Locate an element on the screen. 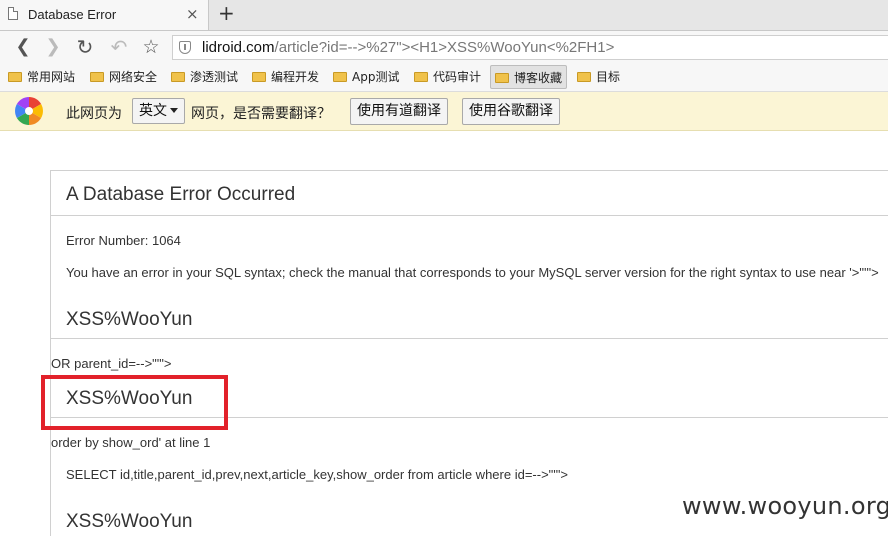 This screenshot has height=536, width=888. injected-heading-3: XSS%WooYun is located at coordinates (129, 521).